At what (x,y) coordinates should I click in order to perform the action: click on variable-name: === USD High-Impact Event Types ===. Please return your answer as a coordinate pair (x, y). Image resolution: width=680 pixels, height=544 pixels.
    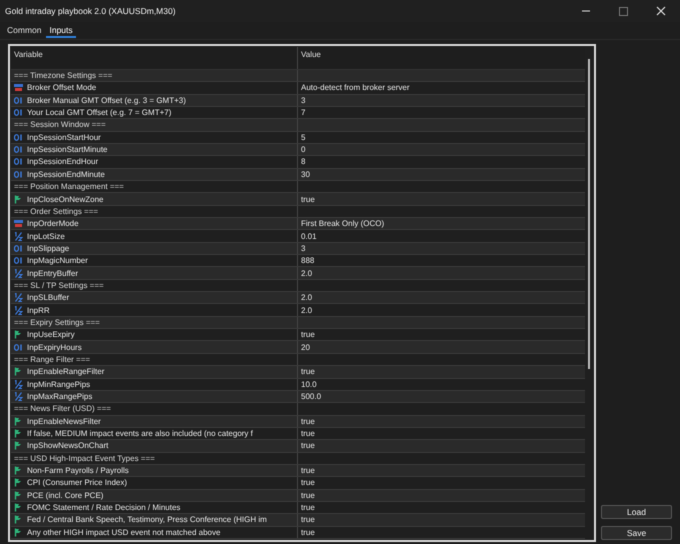
    Looking at the image, I should click on (84, 458).